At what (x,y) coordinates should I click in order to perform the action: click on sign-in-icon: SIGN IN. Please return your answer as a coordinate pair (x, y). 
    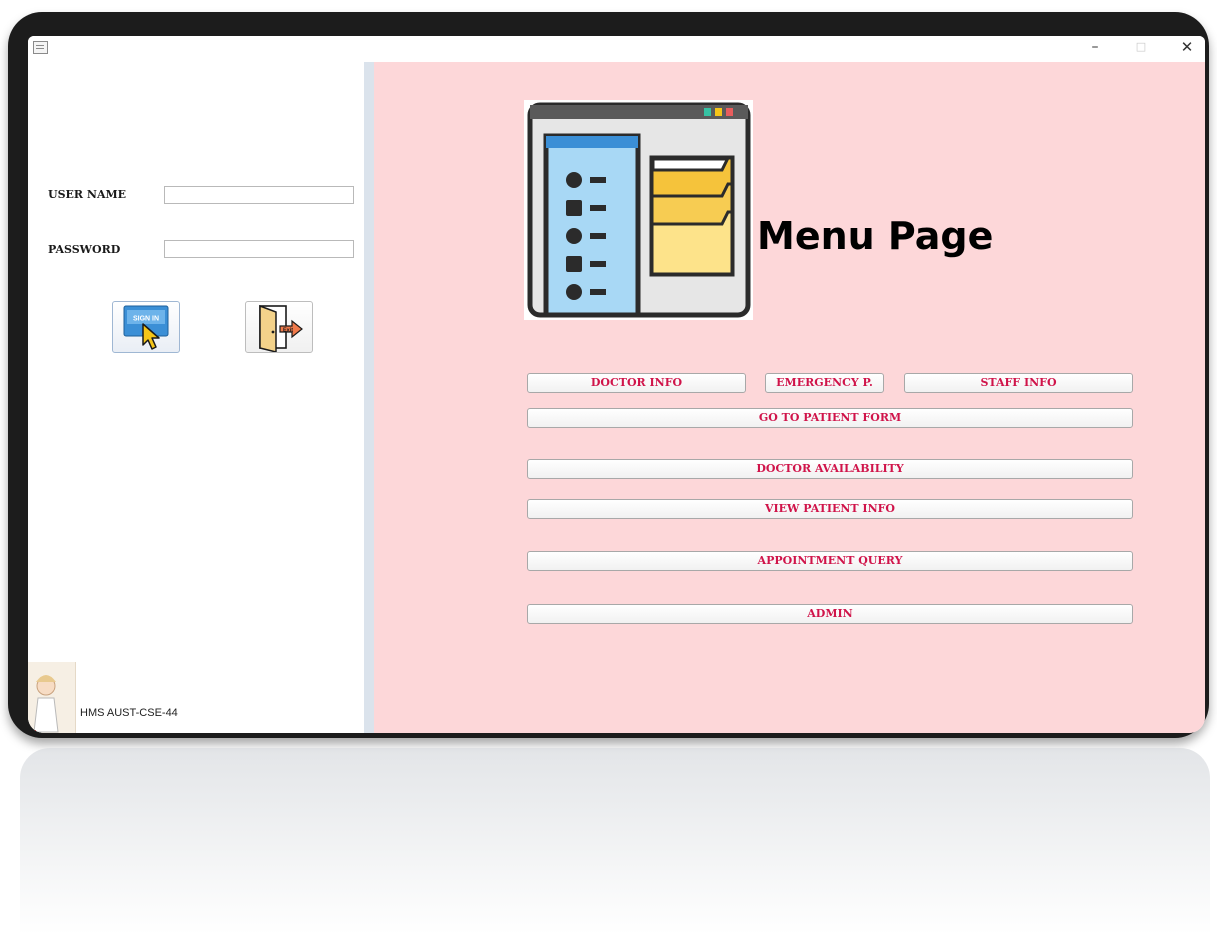
    Looking at the image, I should click on (146, 327).